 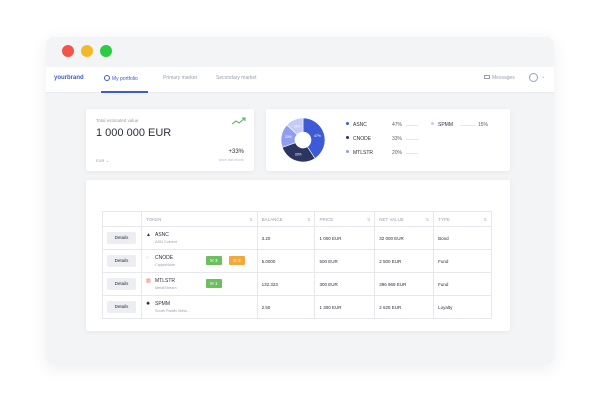 What do you see at coordinates (397, 139) in the screenshot?
I see `legend-percent: 33%` at bounding box center [397, 139].